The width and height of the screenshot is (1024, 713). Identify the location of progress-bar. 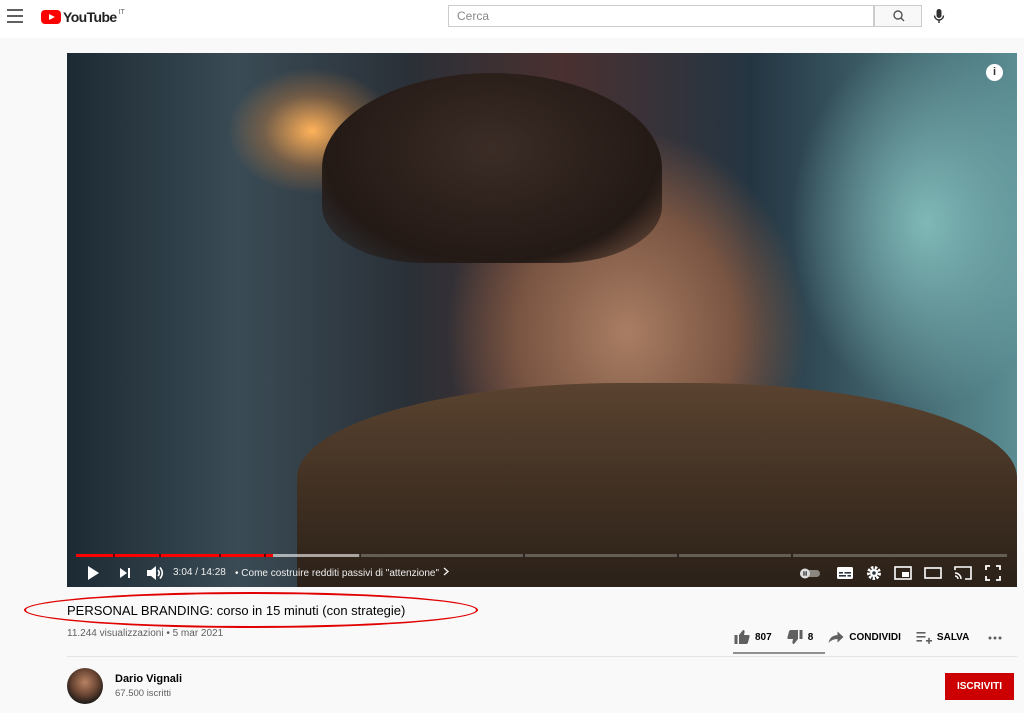
(541, 555).